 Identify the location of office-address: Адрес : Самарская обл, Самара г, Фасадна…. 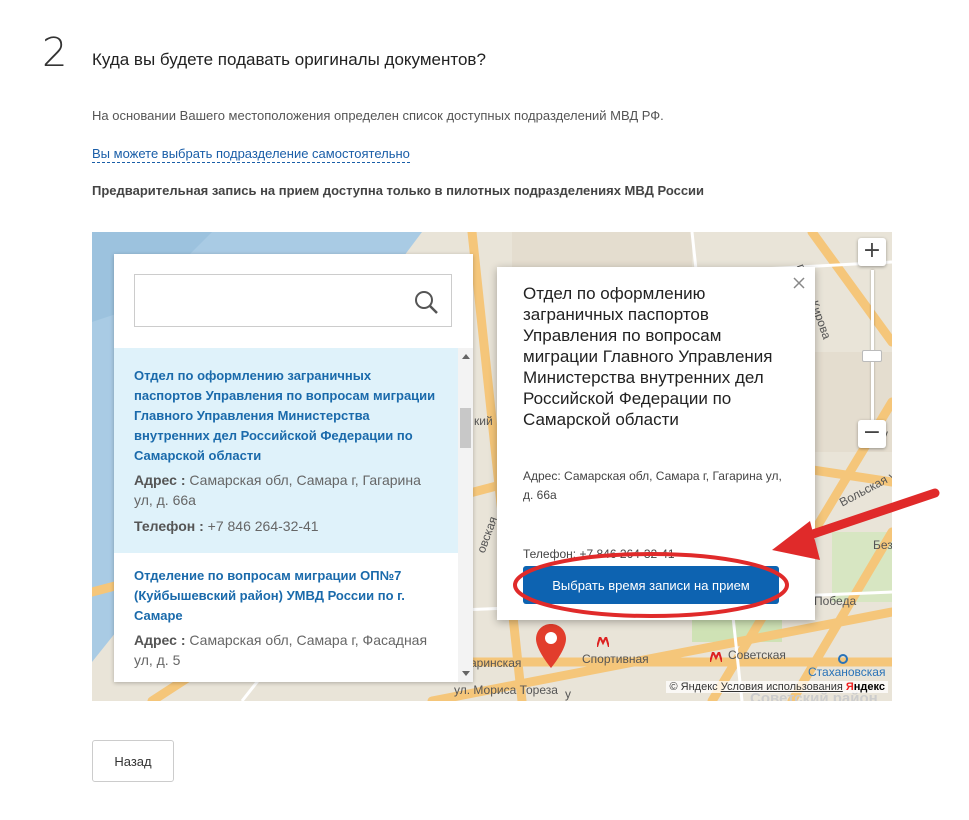
(286, 650).